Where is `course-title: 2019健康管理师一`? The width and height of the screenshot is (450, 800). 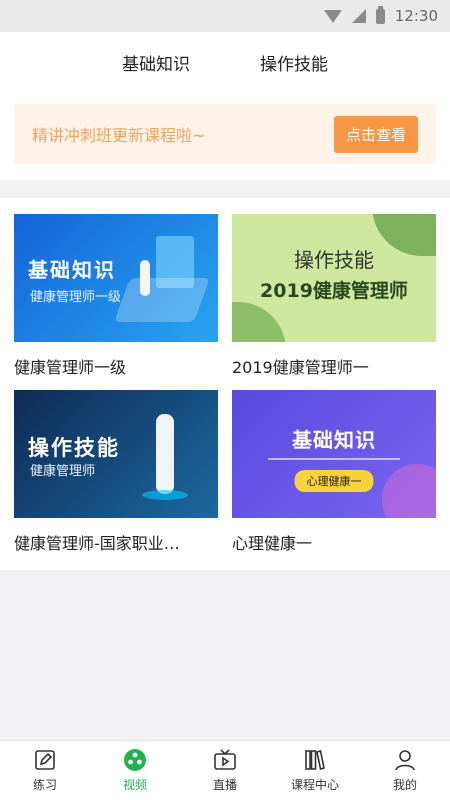 course-title: 2019健康管理师一 is located at coordinates (300, 367).